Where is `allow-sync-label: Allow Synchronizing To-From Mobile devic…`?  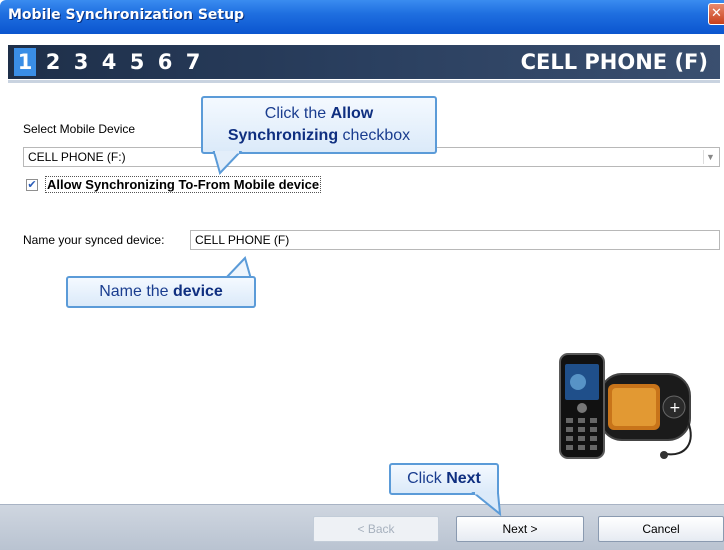 allow-sync-label: Allow Synchronizing To-From Mobile devic… is located at coordinates (183, 184).